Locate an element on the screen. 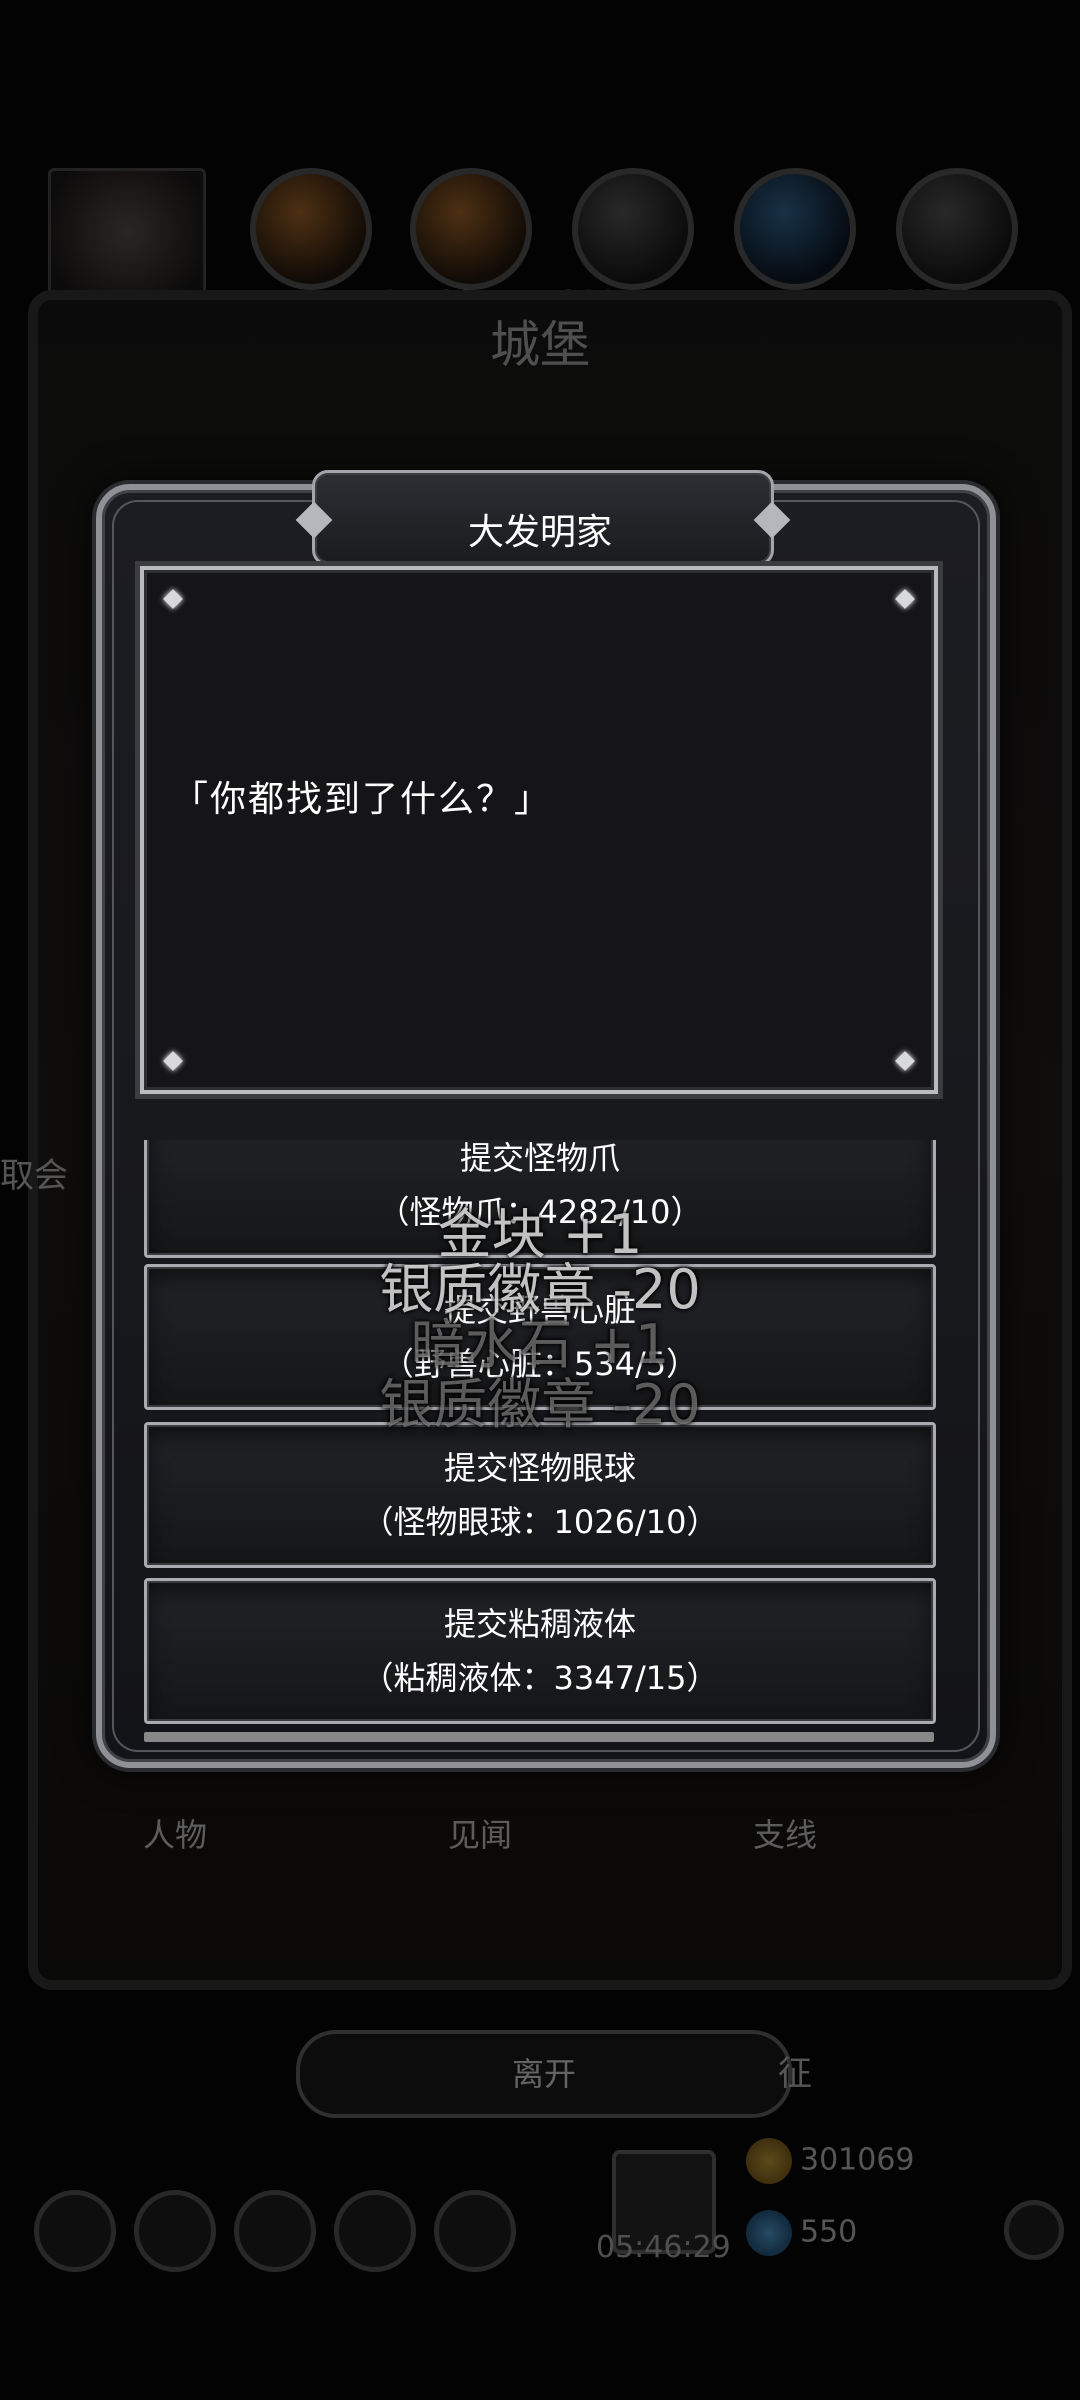 This screenshot has height=2400, width=1080. gift-timer: 05:46:29 is located at coordinates (663, 2247).